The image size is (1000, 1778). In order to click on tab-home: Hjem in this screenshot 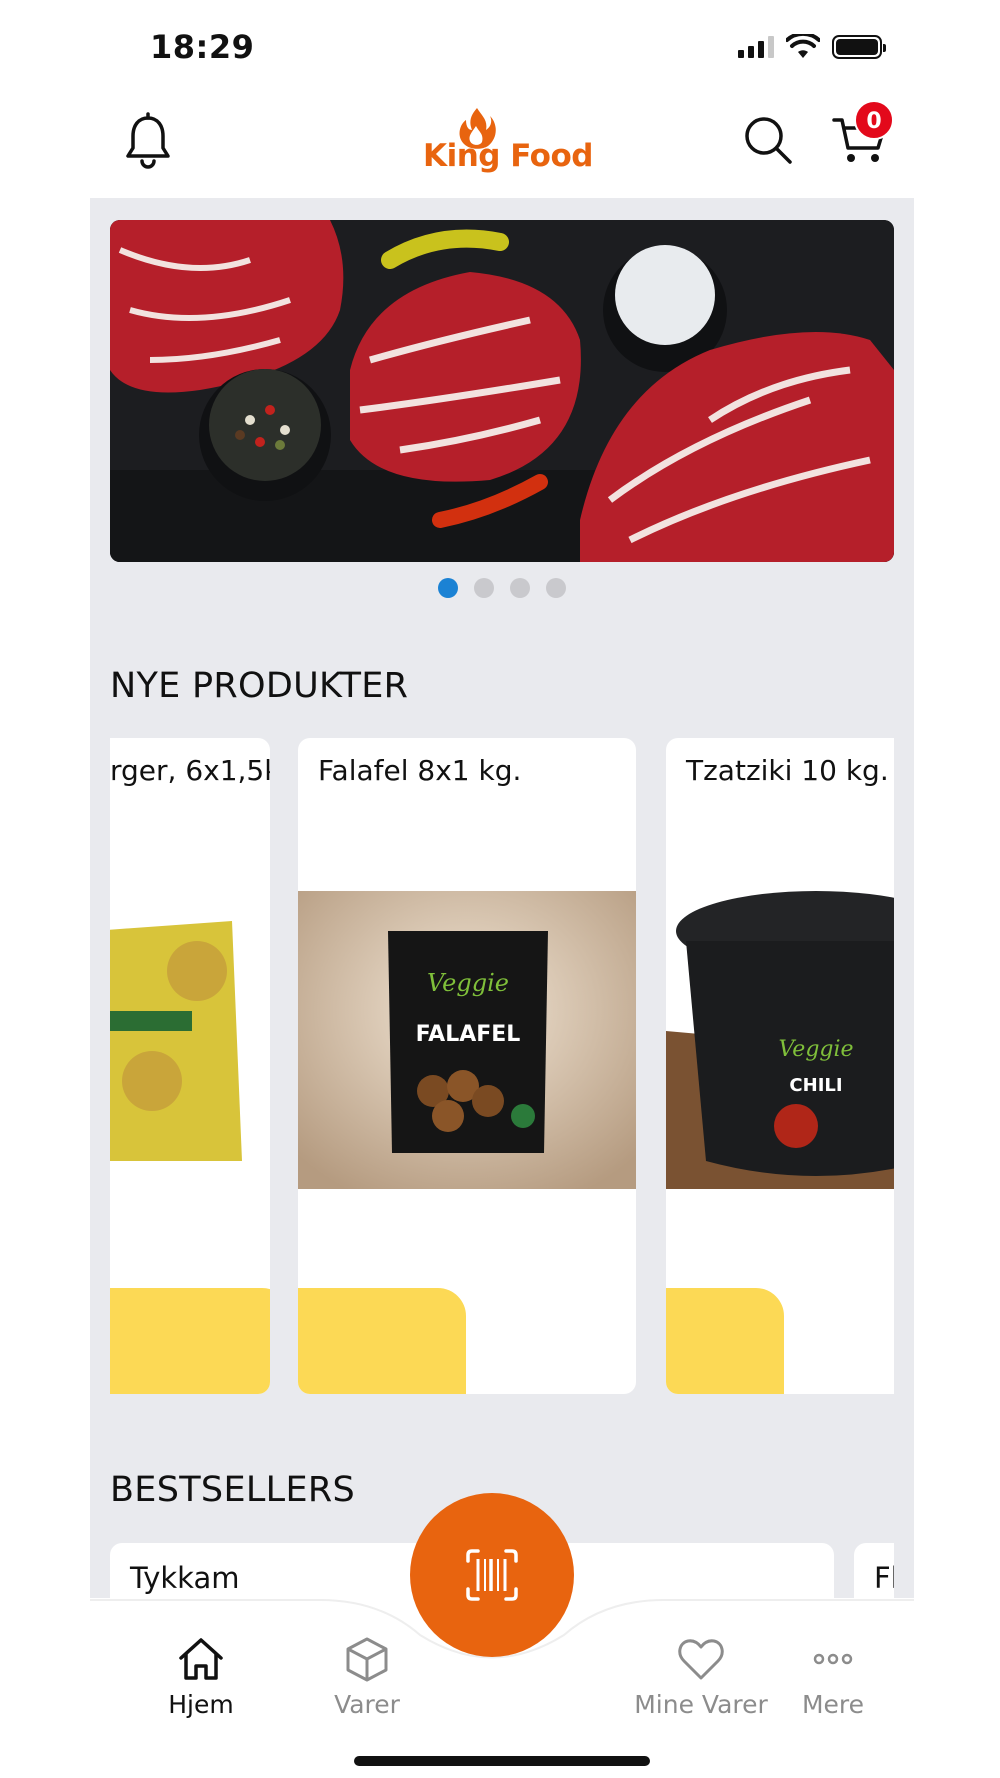, I will do `click(201, 1676)`.